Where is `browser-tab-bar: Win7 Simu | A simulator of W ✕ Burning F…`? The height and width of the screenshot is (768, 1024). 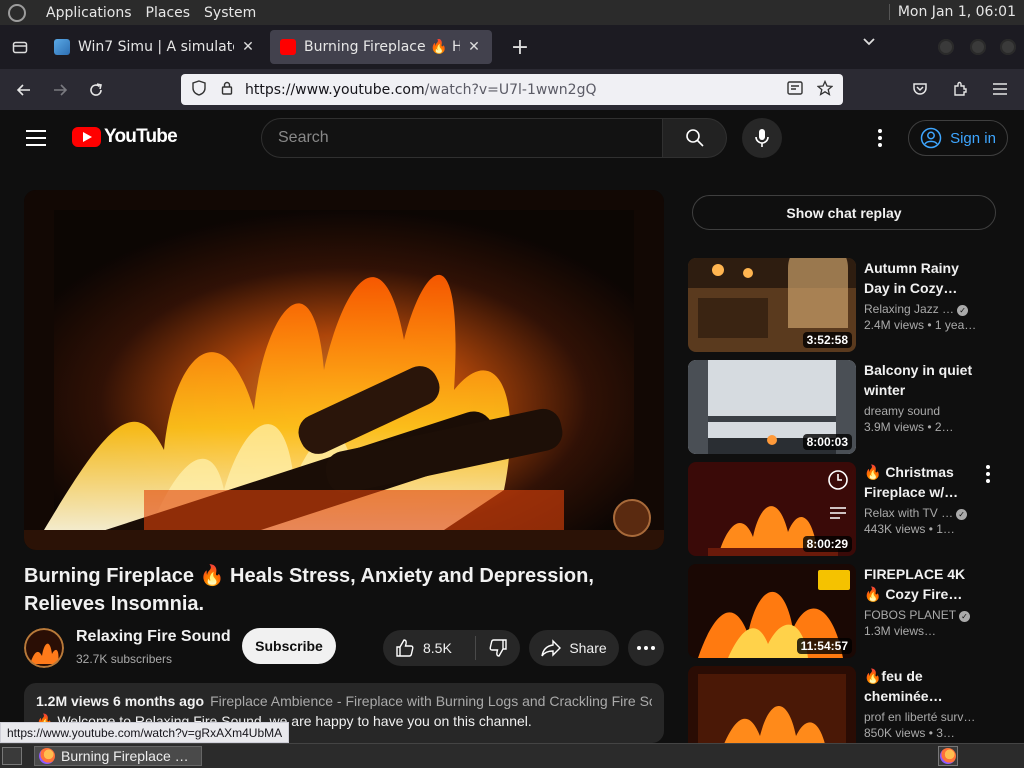 browser-tab-bar: Win7 Simu | A simulator of W ✕ Burning F… is located at coordinates (512, 47).